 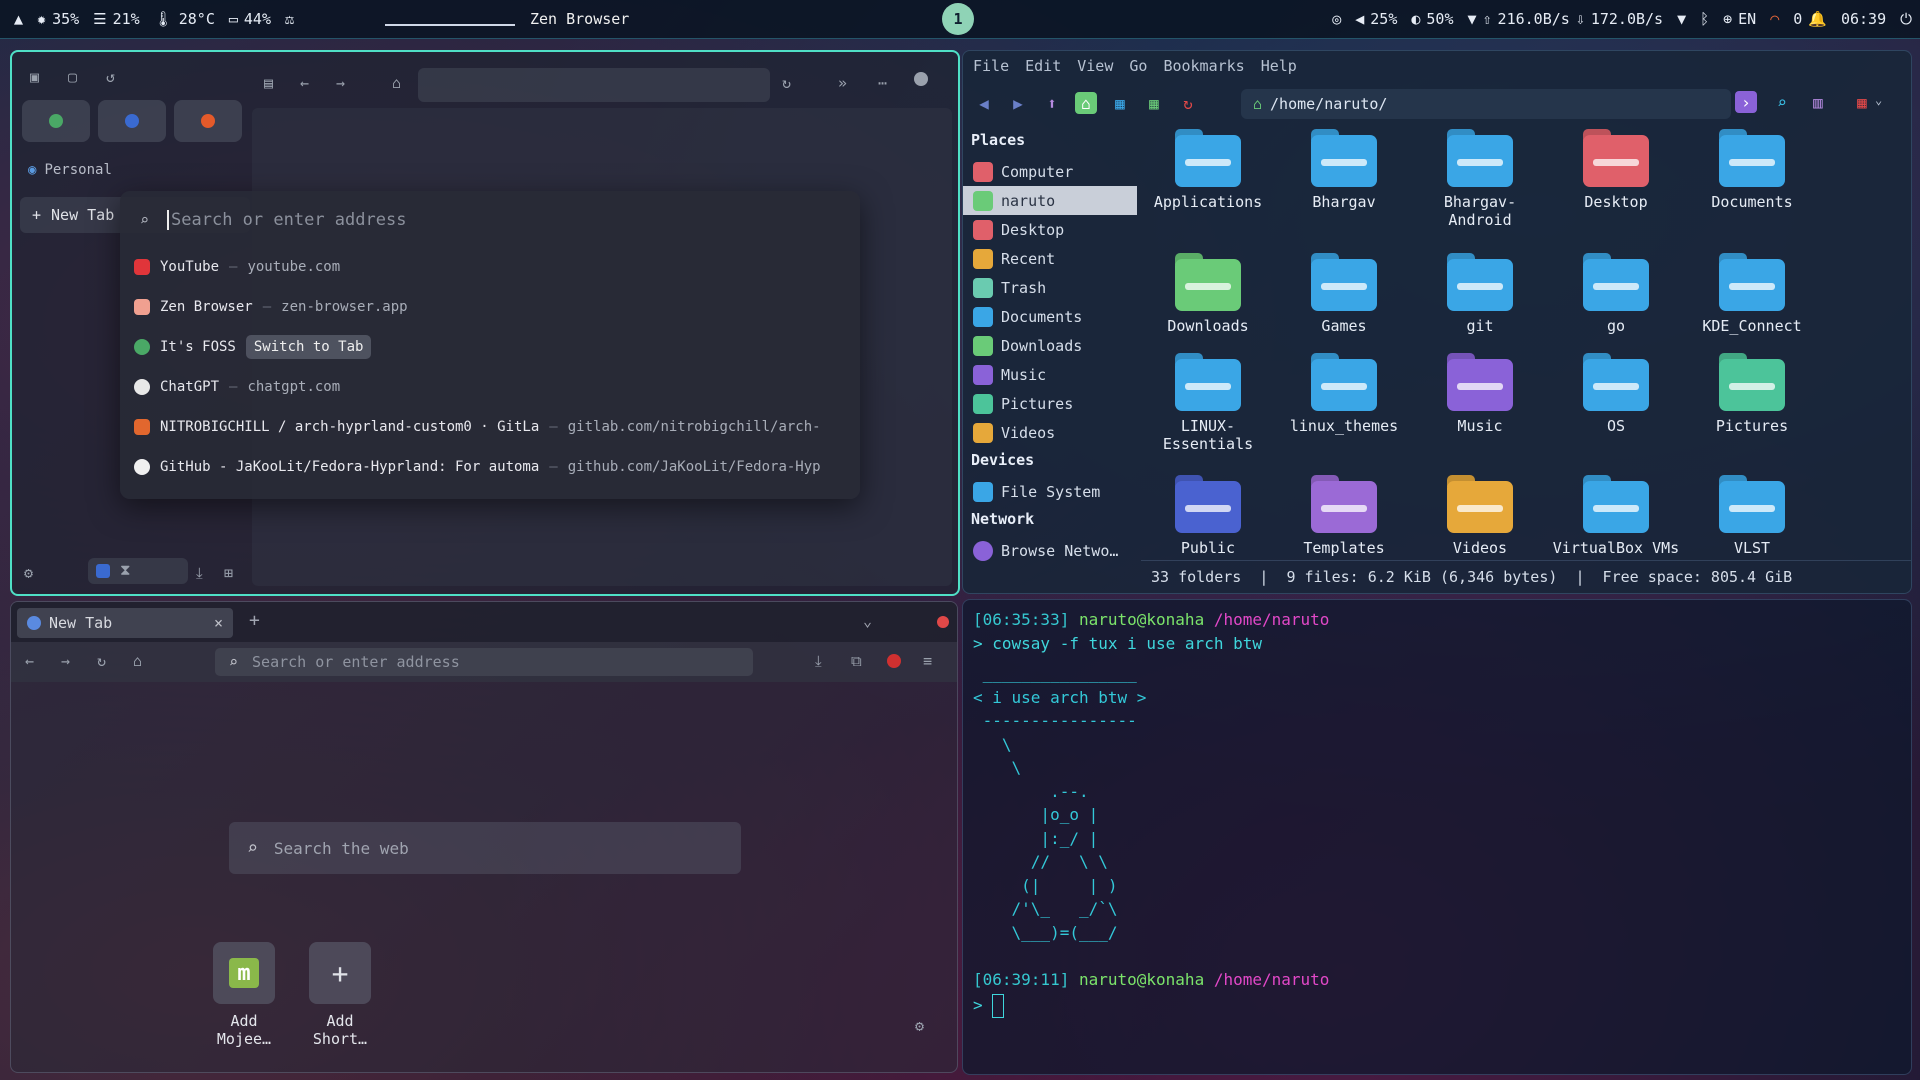 What do you see at coordinates (1480, 516) in the screenshot?
I see `folder-item: Videos` at bounding box center [1480, 516].